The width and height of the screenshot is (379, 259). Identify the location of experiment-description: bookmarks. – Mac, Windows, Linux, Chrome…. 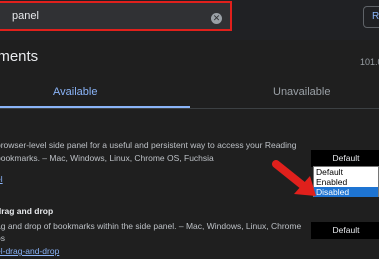
(107, 158).